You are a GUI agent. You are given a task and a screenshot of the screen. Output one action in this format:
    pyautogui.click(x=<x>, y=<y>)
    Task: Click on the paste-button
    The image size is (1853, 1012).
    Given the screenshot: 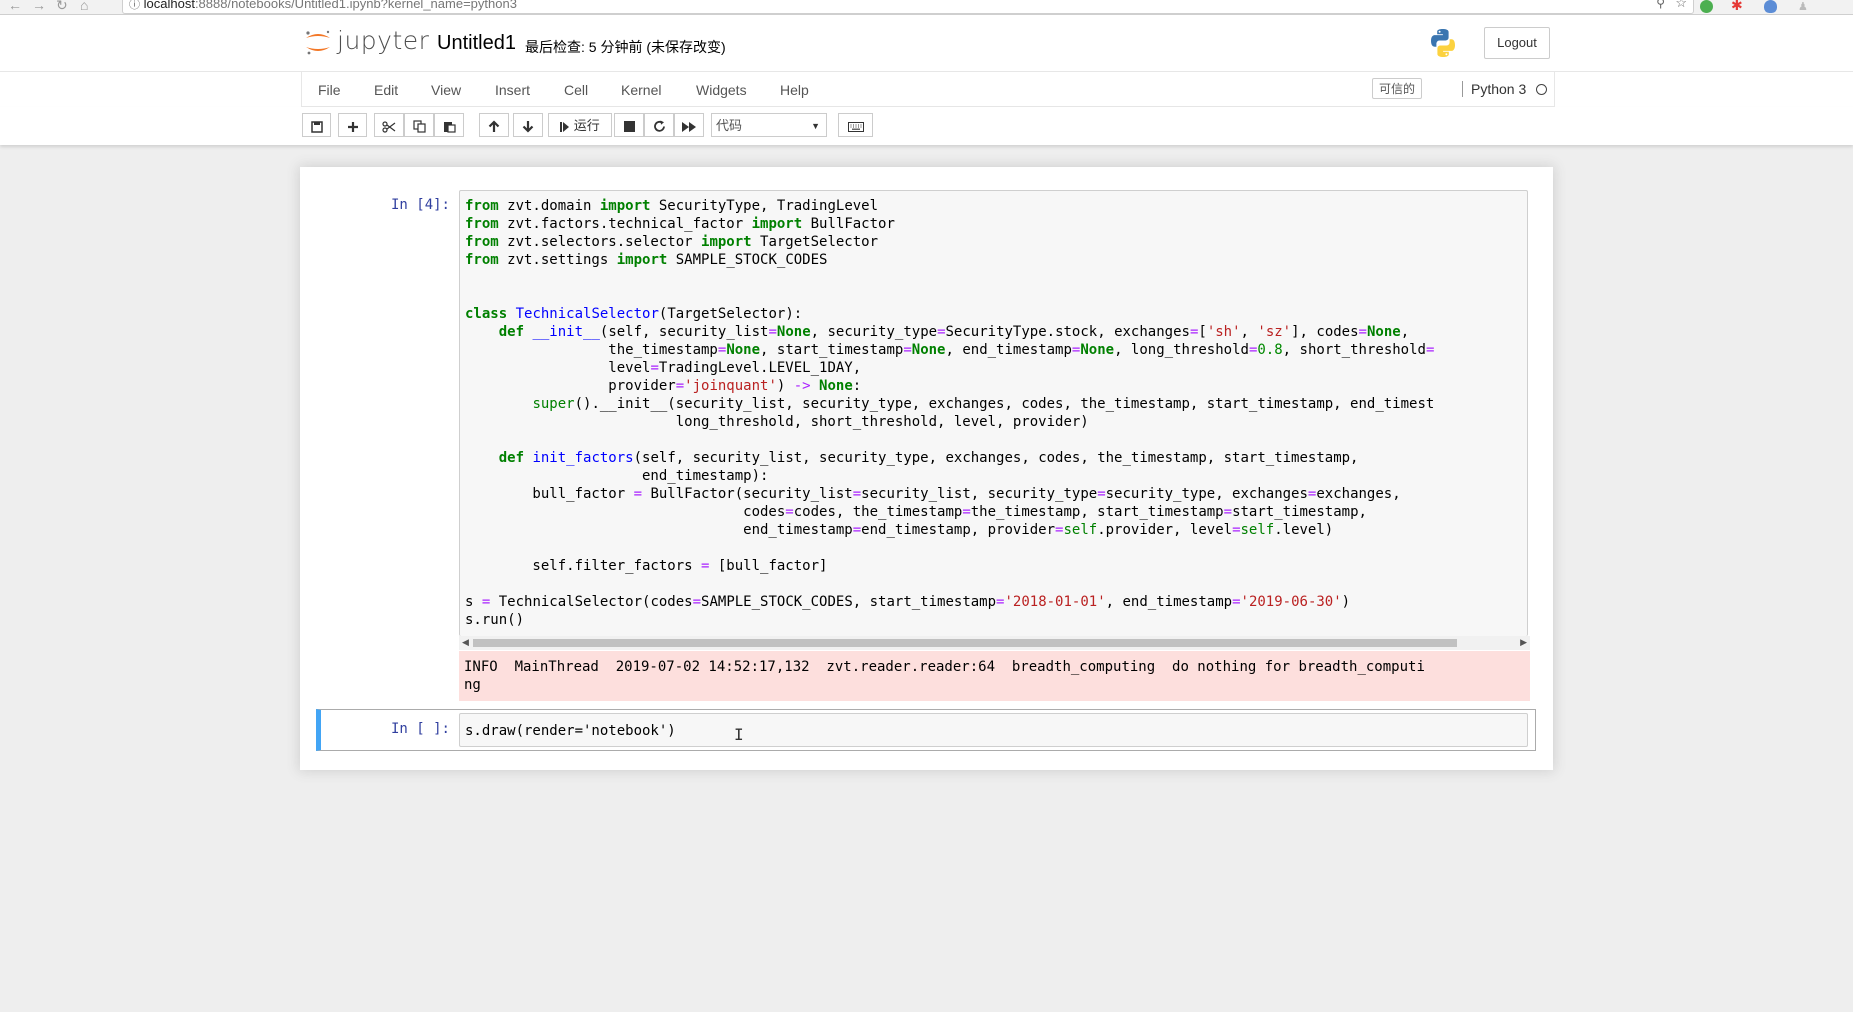 What is the action you would take?
    pyautogui.click(x=449, y=125)
    